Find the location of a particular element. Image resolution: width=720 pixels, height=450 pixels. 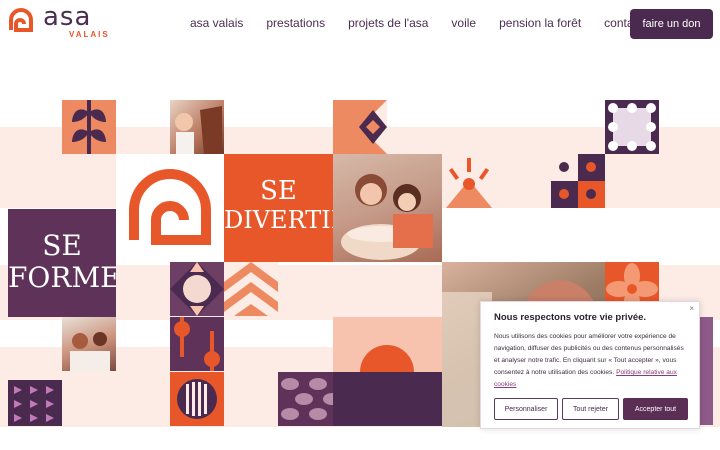

customize-button: Personnaliser is located at coordinates (526, 409).